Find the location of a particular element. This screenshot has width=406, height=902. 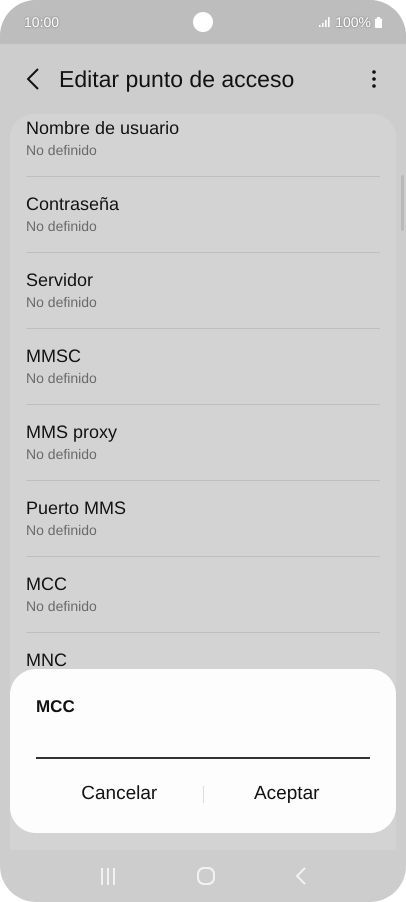

back-icon is located at coordinates (33, 79).